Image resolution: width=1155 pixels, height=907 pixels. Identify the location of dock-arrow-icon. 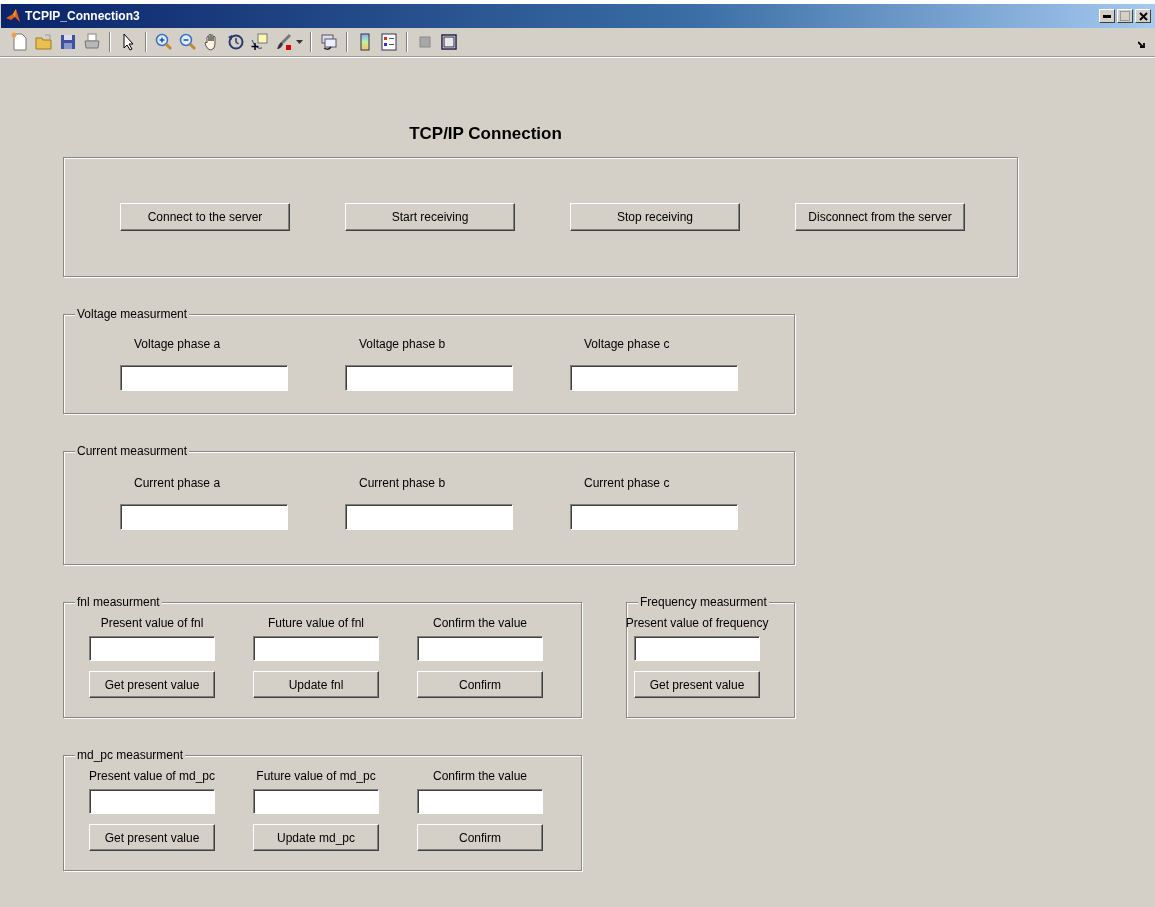
(1142, 45).